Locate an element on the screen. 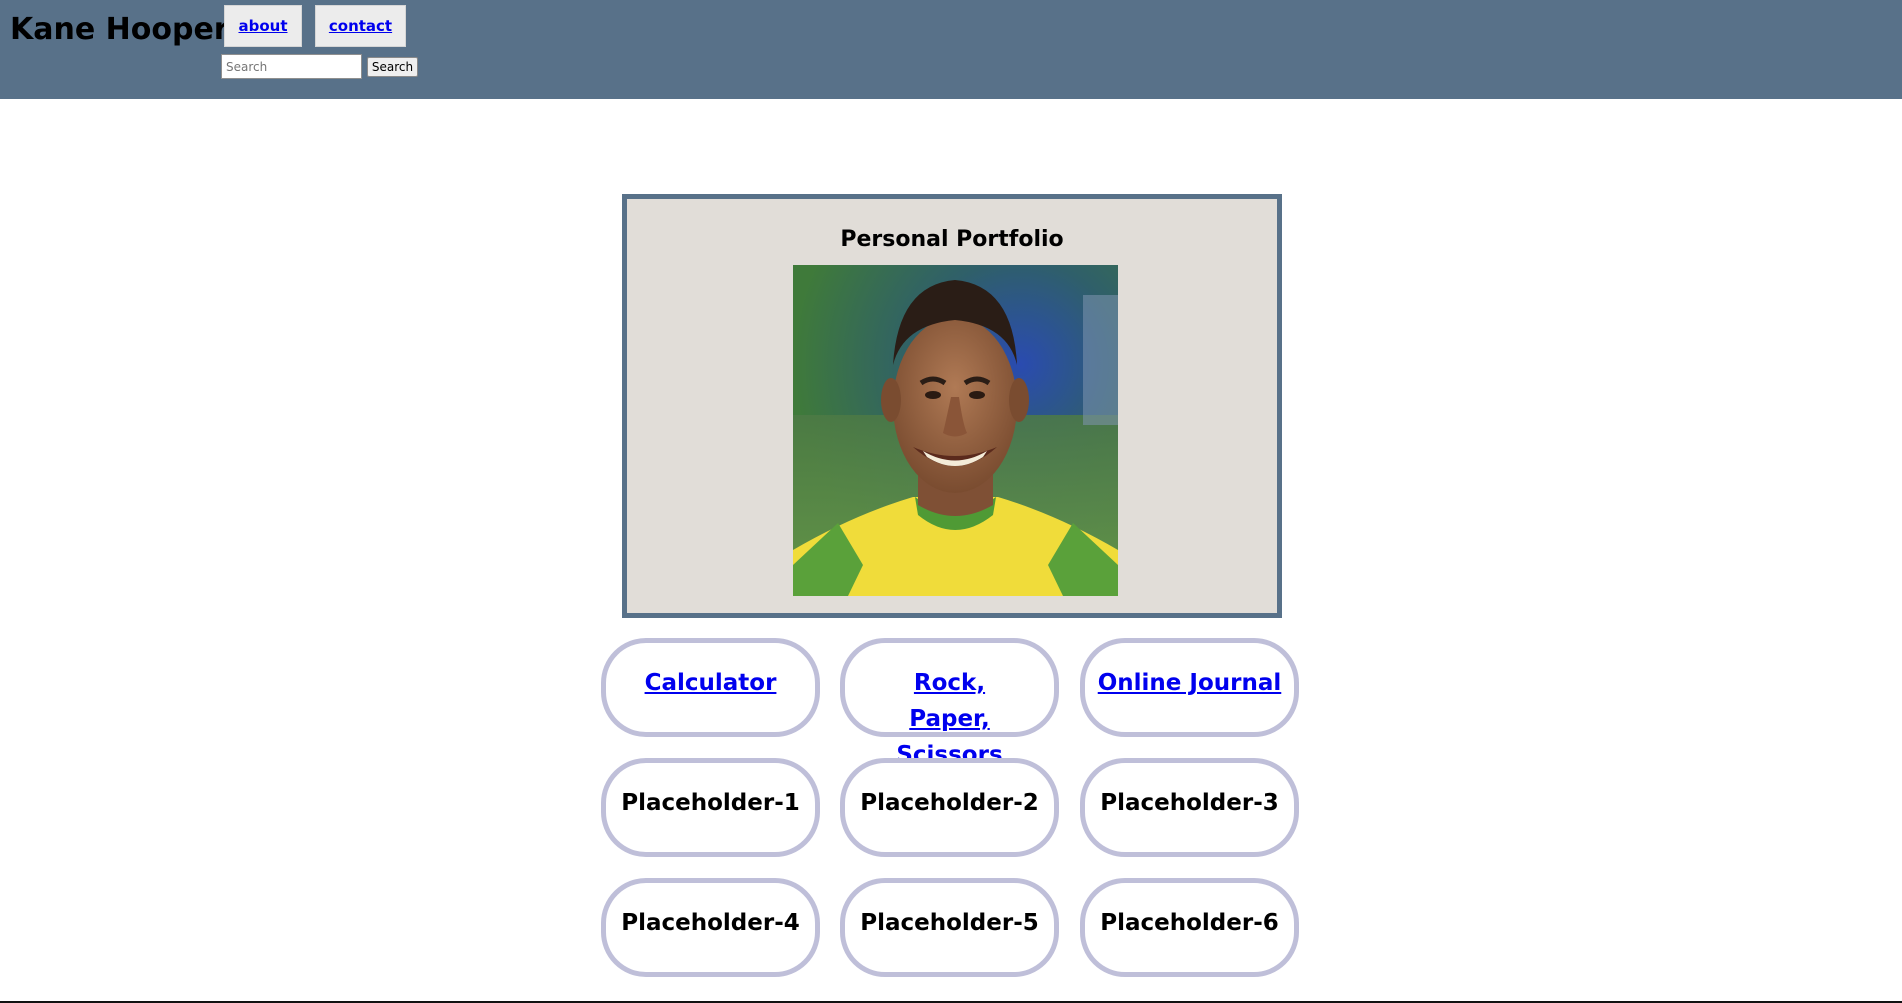 The image size is (1902, 1003). portfolio-card: Personal Portfolio is located at coordinates (952, 406).